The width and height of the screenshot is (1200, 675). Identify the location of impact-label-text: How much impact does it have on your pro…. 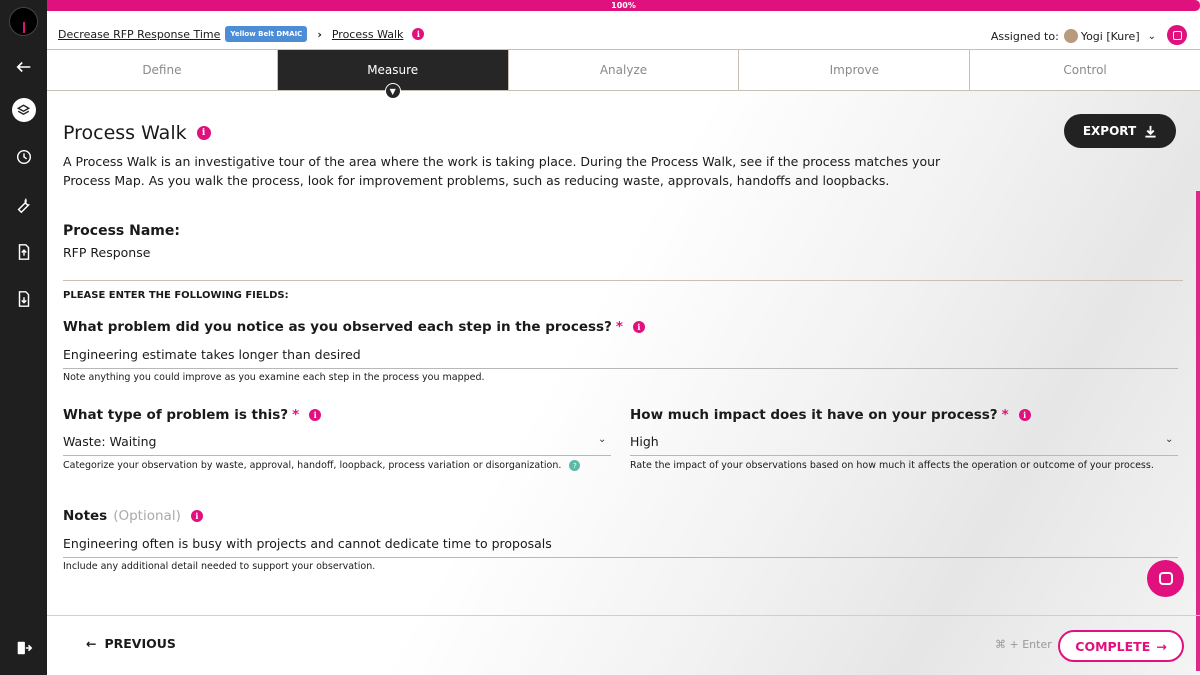
(814, 415).